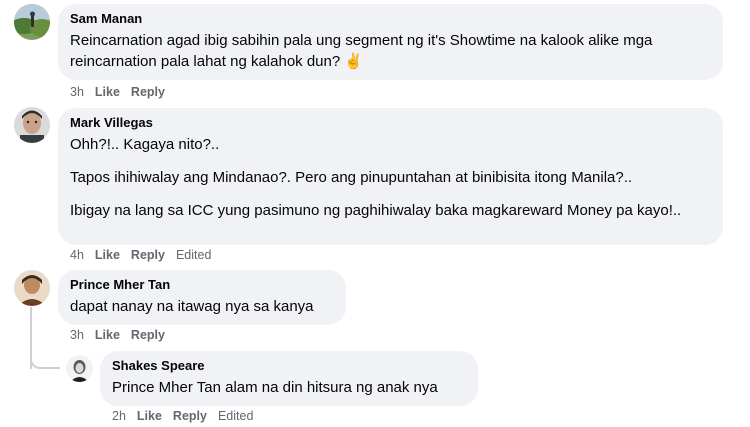  I want to click on comment-text: Ohh?!.. Kagaya nito?.., so click(145, 144).